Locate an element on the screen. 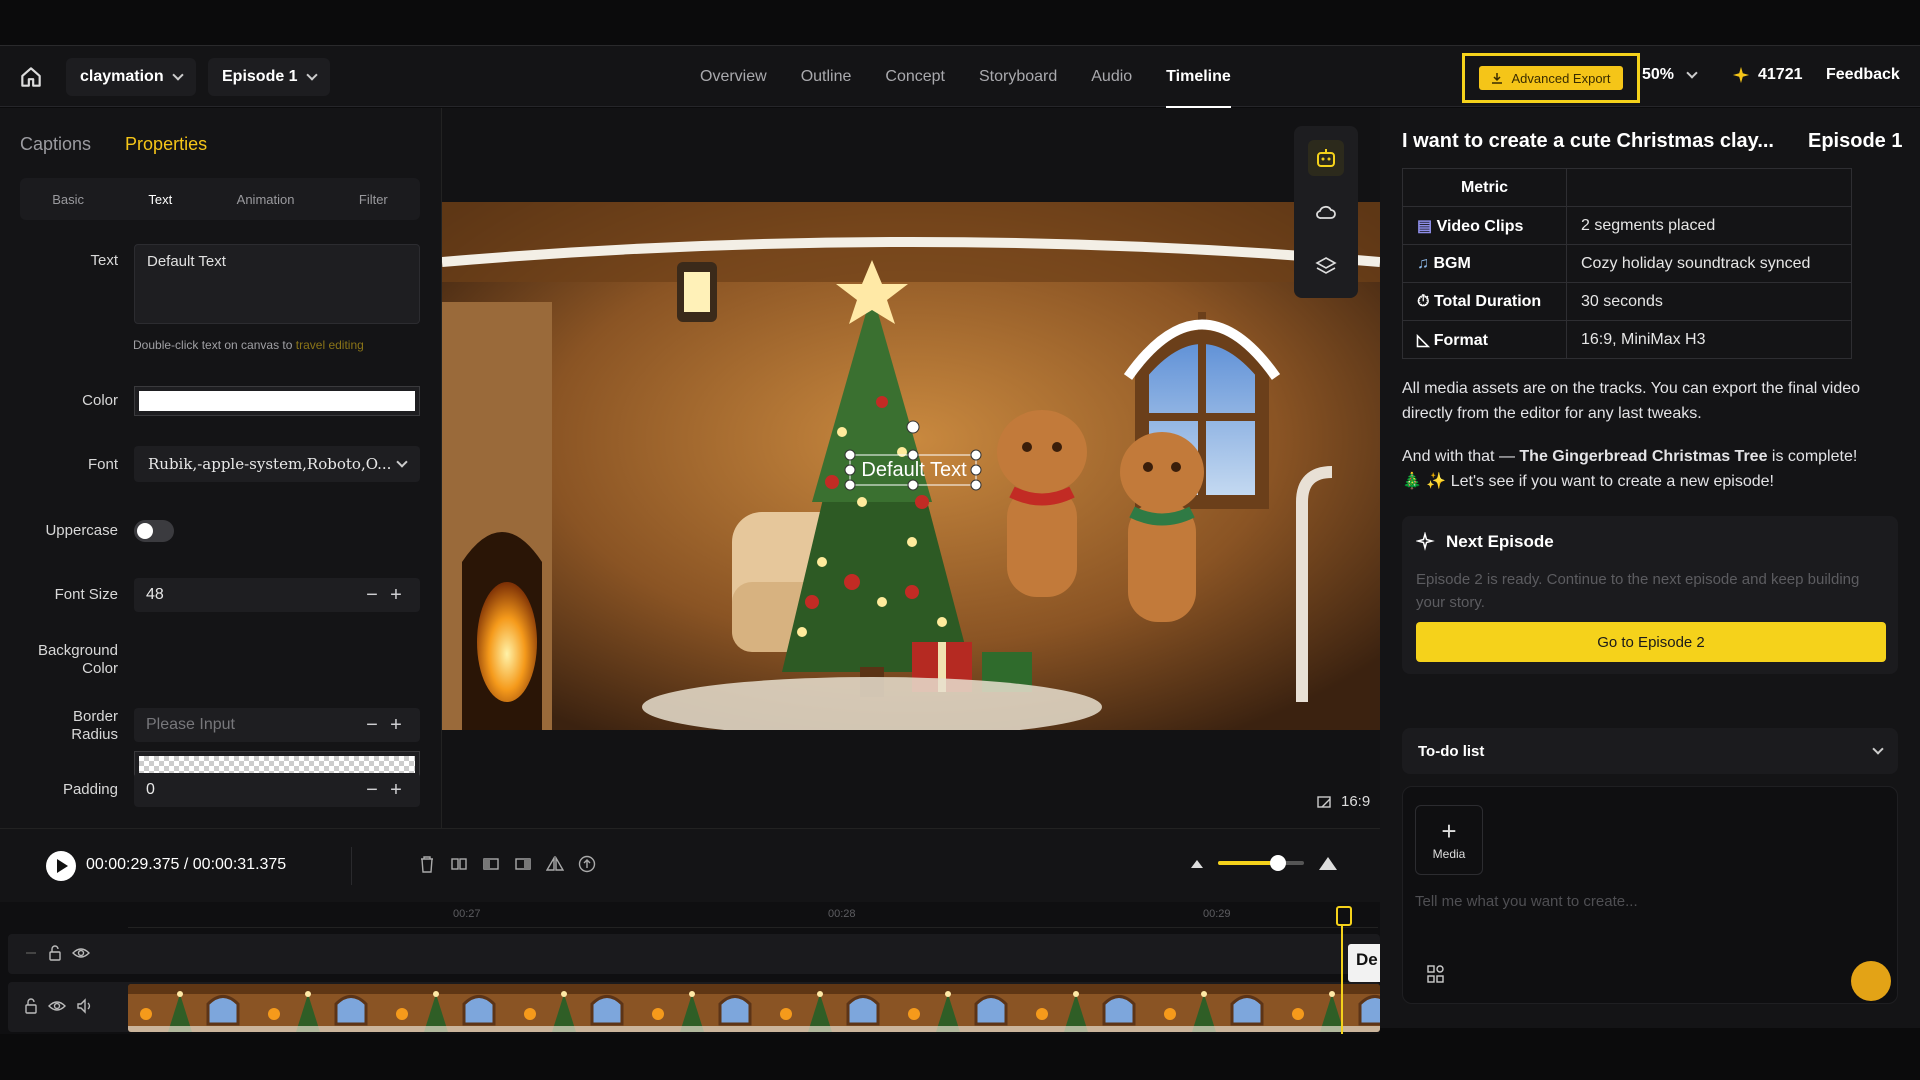 The image size is (1920, 1080). home-icon is located at coordinates (31, 77).